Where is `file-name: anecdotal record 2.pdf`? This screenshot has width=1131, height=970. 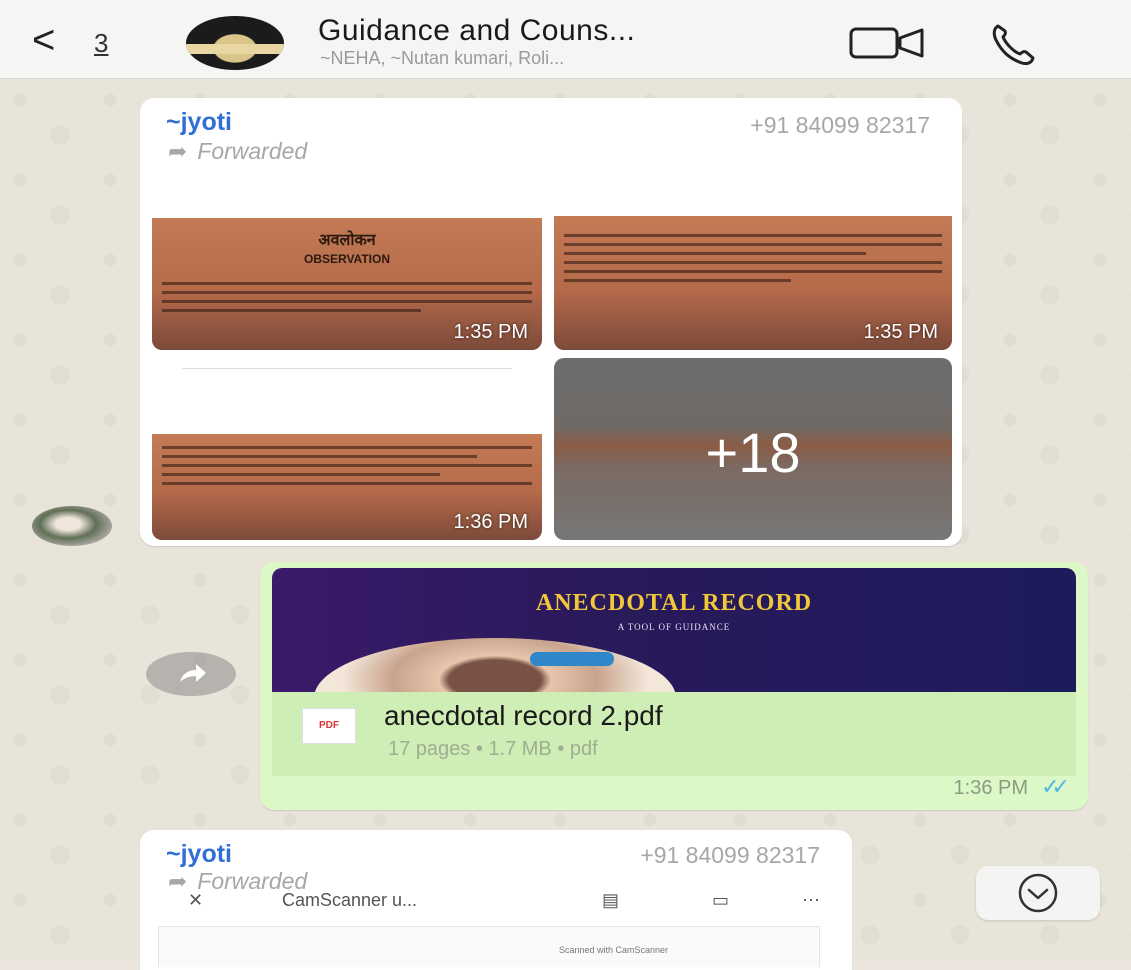 file-name: anecdotal record 2.pdf is located at coordinates (523, 715).